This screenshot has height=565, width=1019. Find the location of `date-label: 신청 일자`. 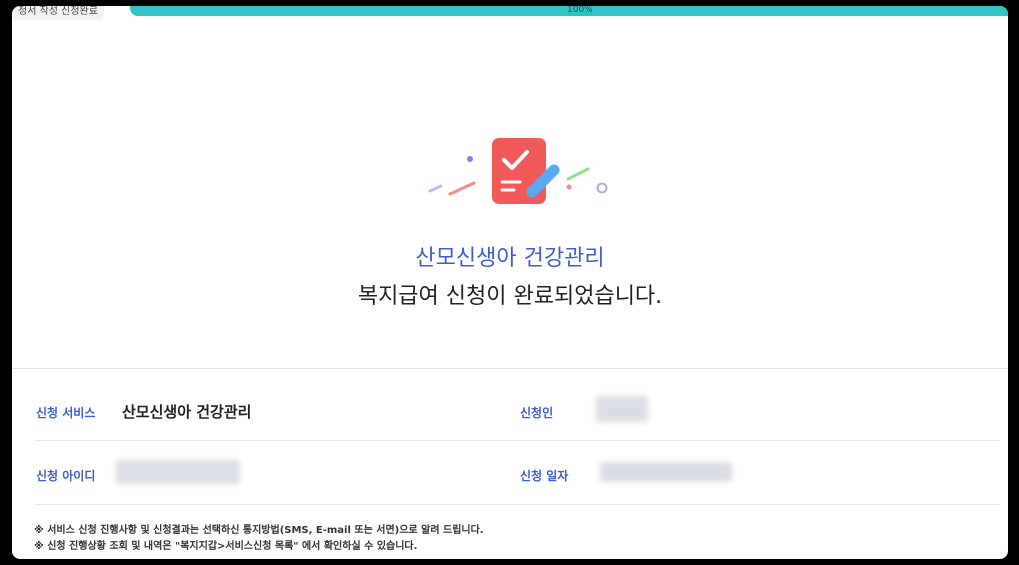

date-label: 신청 일자 is located at coordinates (544, 476).